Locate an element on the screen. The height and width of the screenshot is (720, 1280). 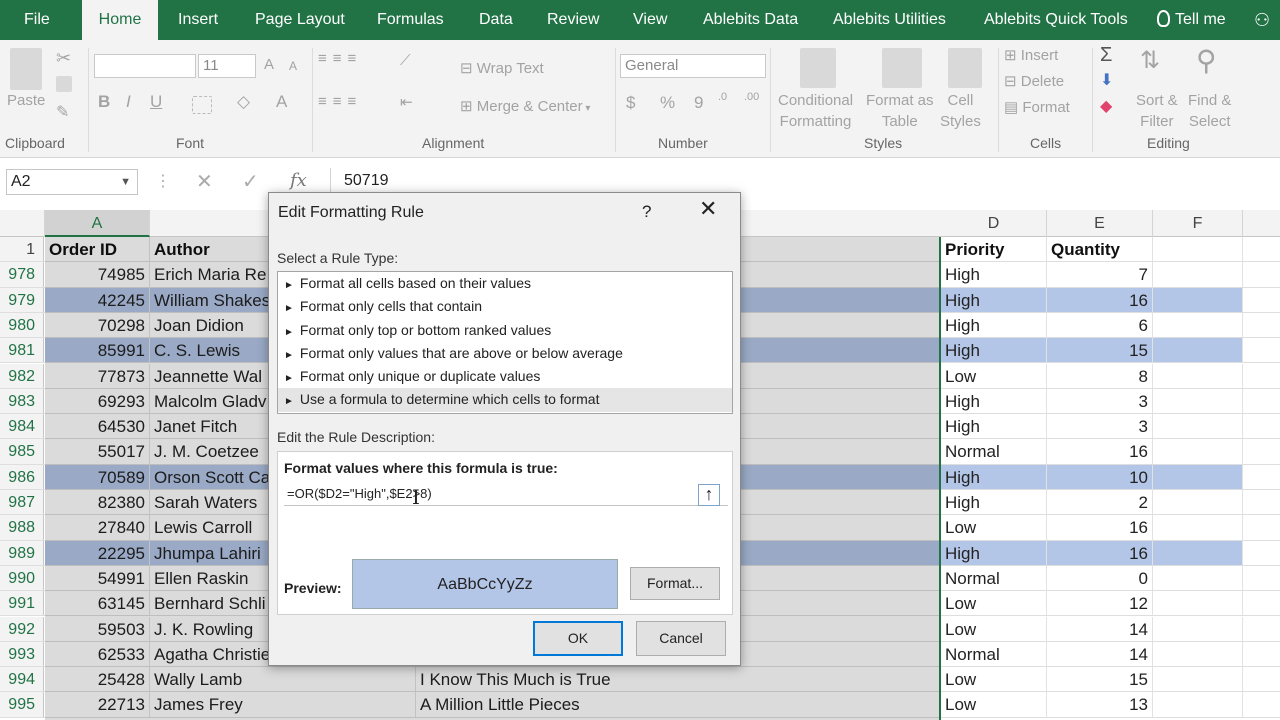
merge-center-button: ⊞ Merge & Center ▾ is located at coordinates (525, 106).